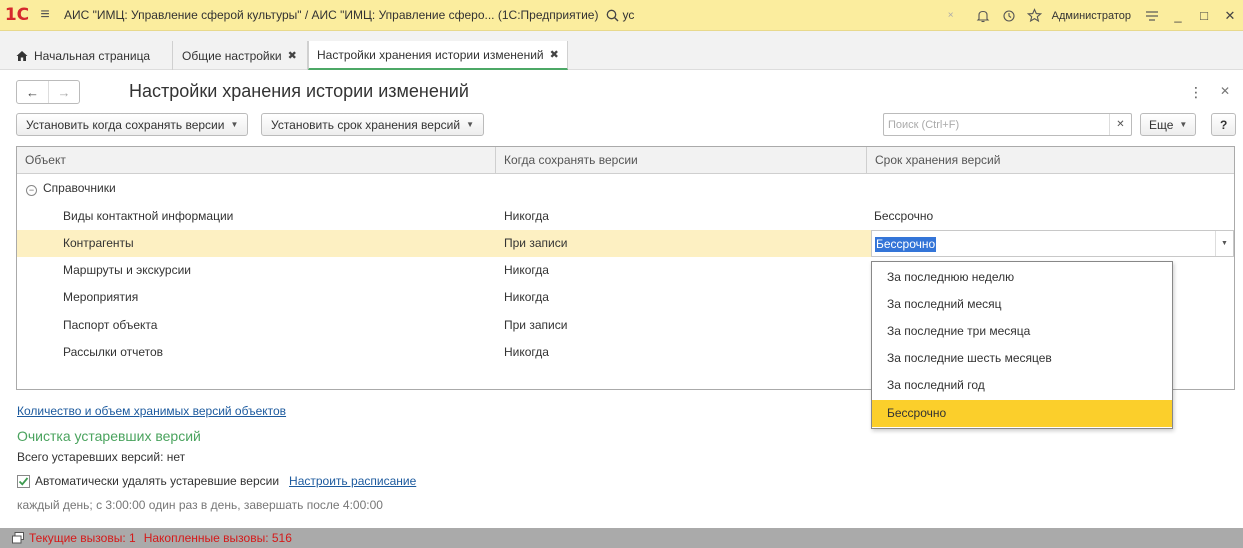 This screenshot has width=1243, height=548. I want to click on set-retention-button: Установить срок хранения версий ▼, so click(372, 124).